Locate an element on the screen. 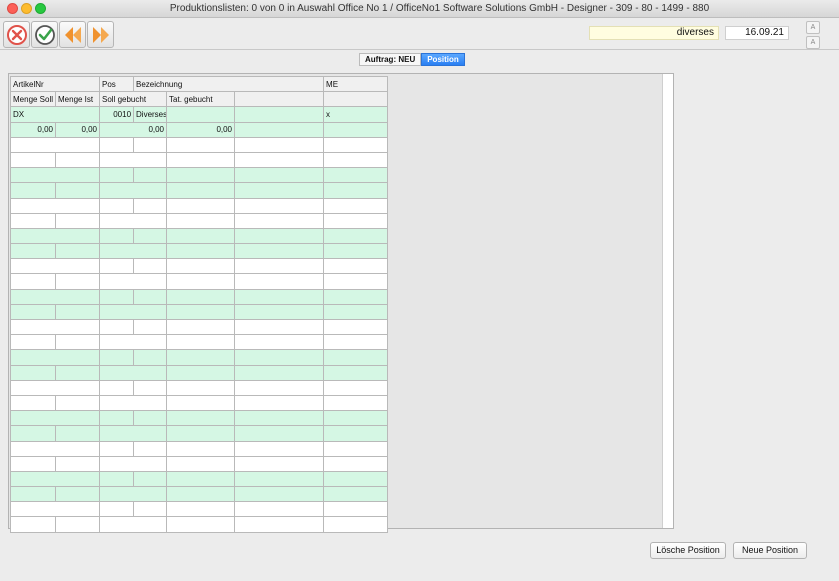 Image resolution: width=839 pixels, height=581 pixels. cell-soll-gebucht: 0,00 is located at coordinates (133, 129).